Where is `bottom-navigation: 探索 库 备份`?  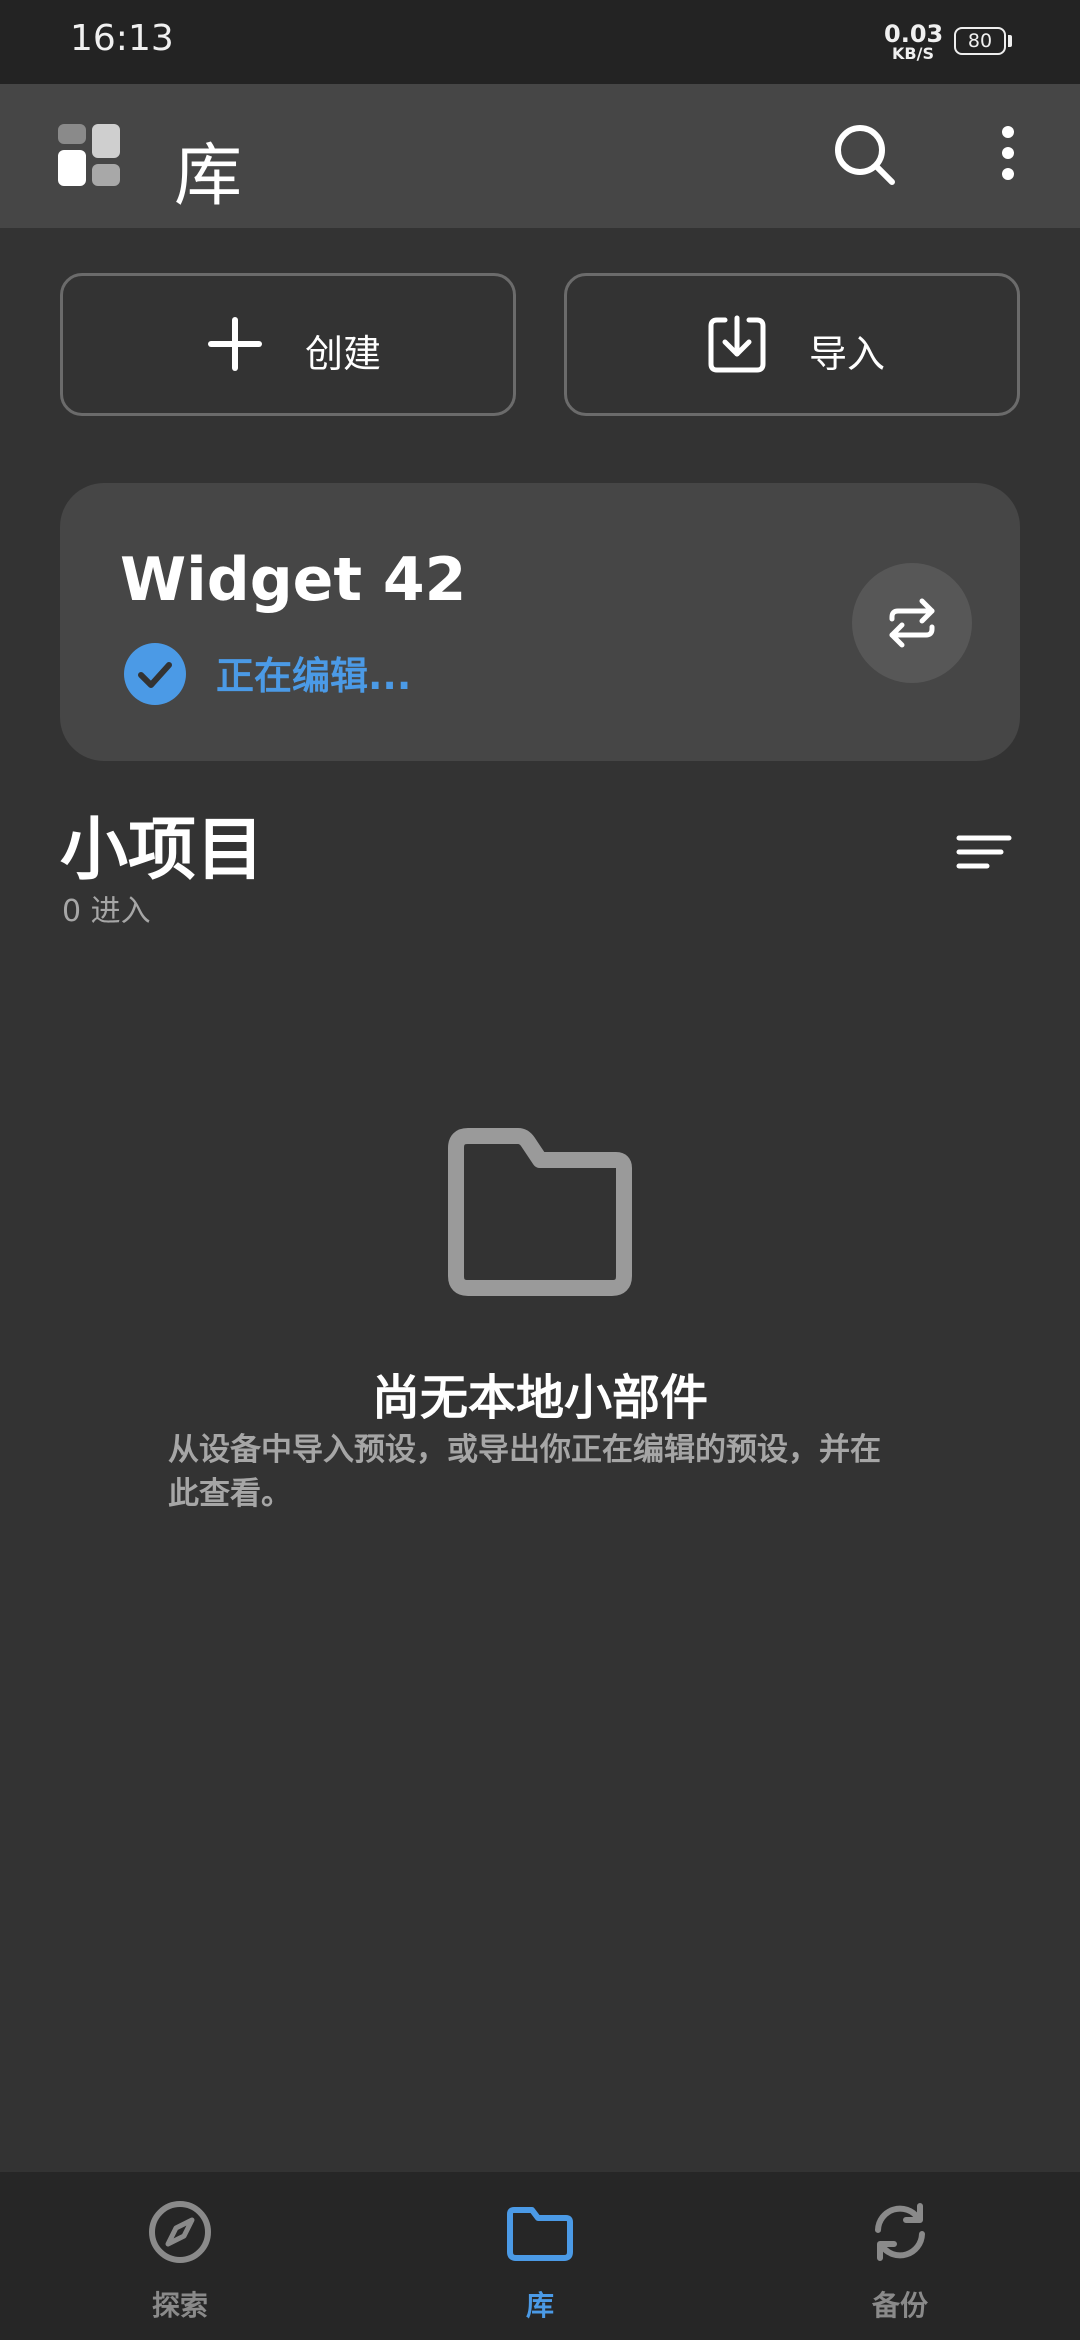
bottom-navigation: 探索 库 备份 is located at coordinates (540, 2256).